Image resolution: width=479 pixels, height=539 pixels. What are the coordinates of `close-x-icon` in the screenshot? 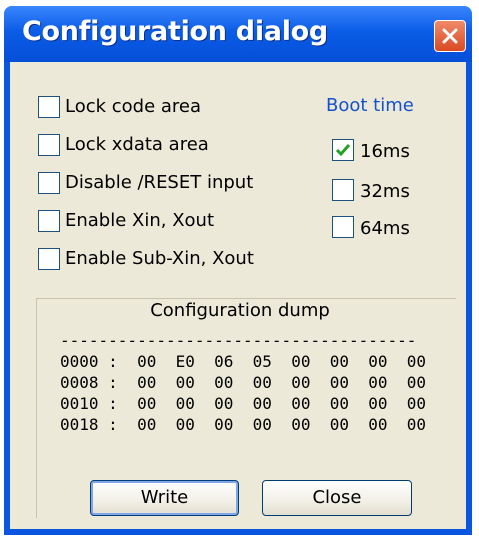 It's located at (450, 36).